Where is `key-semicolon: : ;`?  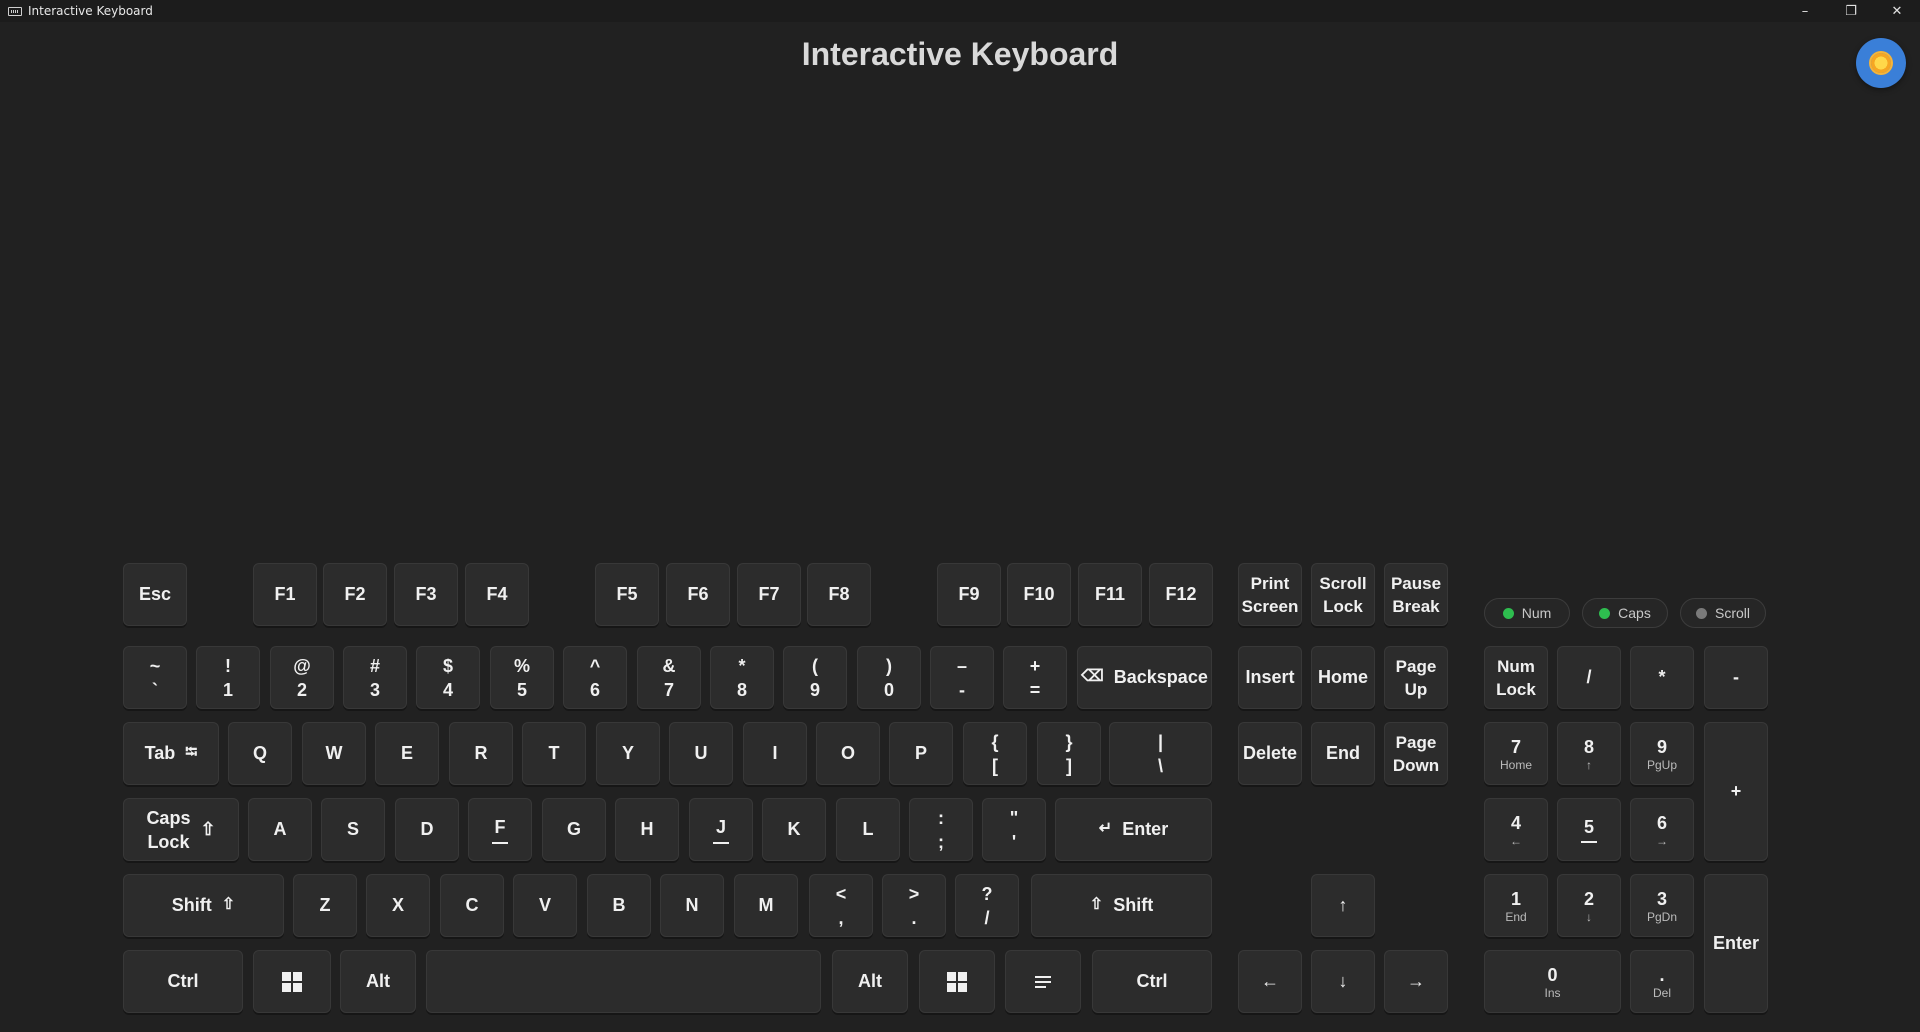 key-semicolon: : ; is located at coordinates (941, 829).